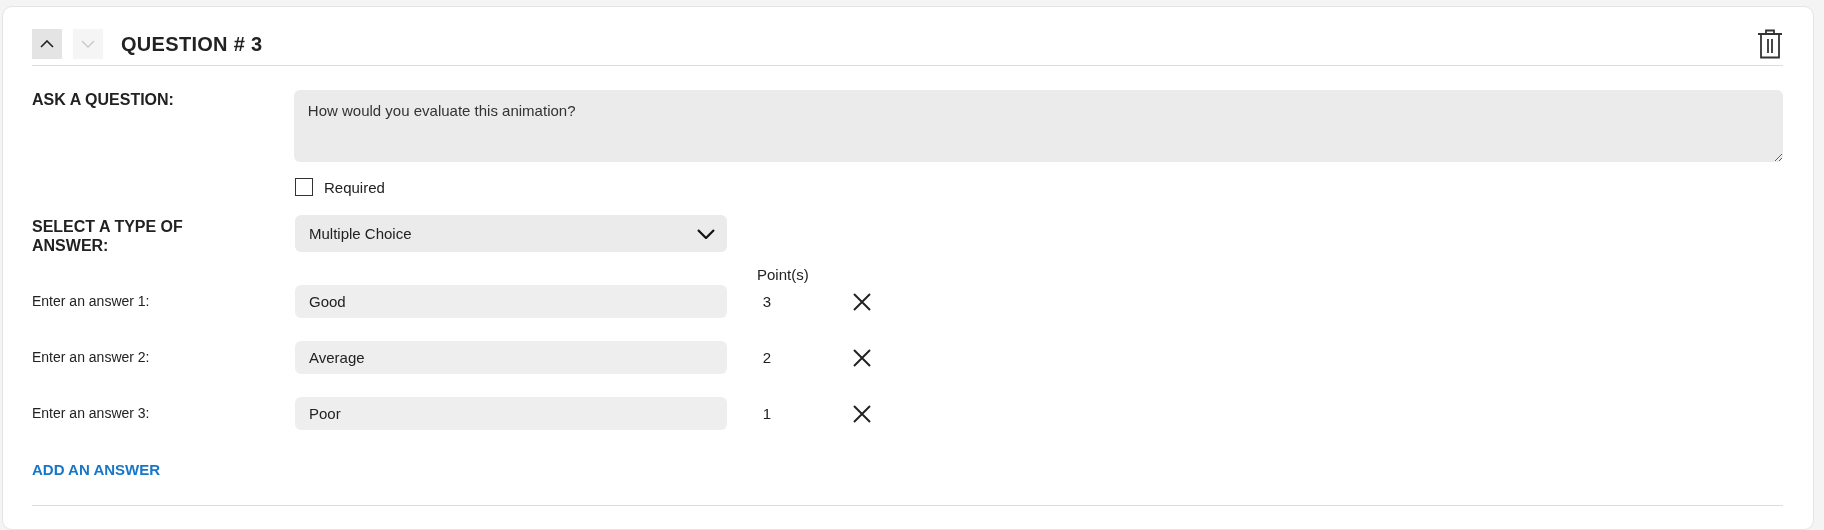 The height and width of the screenshot is (530, 1824). Describe the element at coordinates (91, 301) in the screenshot. I see `answer-label: Enter an answer 1:` at that location.